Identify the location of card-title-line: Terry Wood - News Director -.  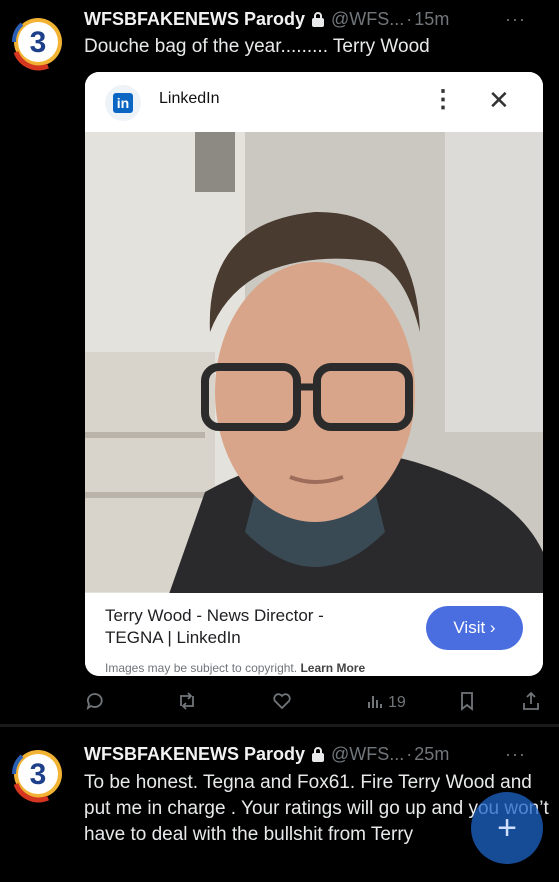
(214, 615).